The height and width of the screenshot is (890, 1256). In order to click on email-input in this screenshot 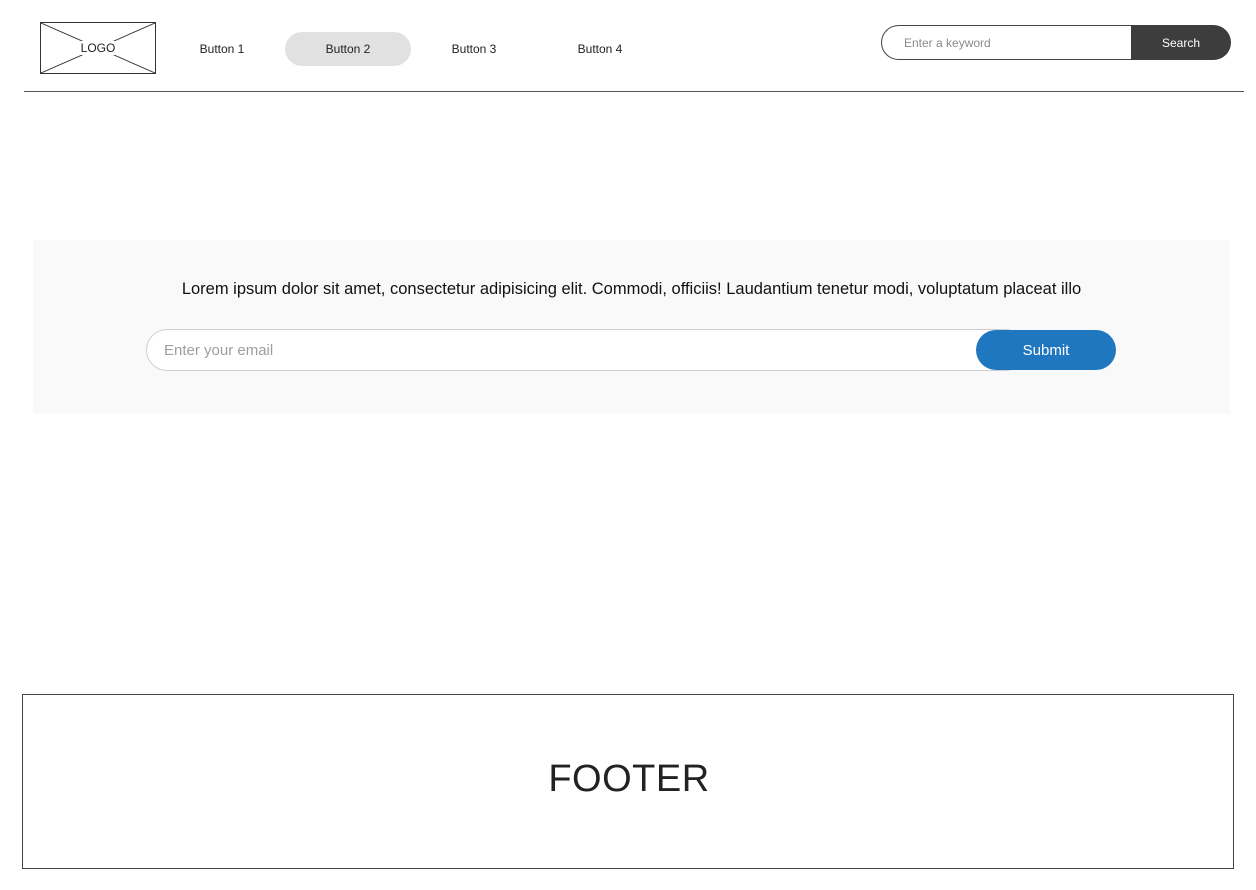, I will do `click(586, 350)`.